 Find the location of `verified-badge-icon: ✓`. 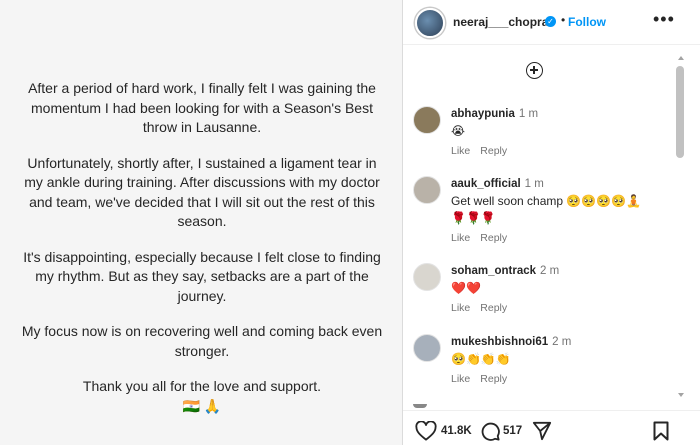

verified-badge-icon: ✓ is located at coordinates (550, 21).